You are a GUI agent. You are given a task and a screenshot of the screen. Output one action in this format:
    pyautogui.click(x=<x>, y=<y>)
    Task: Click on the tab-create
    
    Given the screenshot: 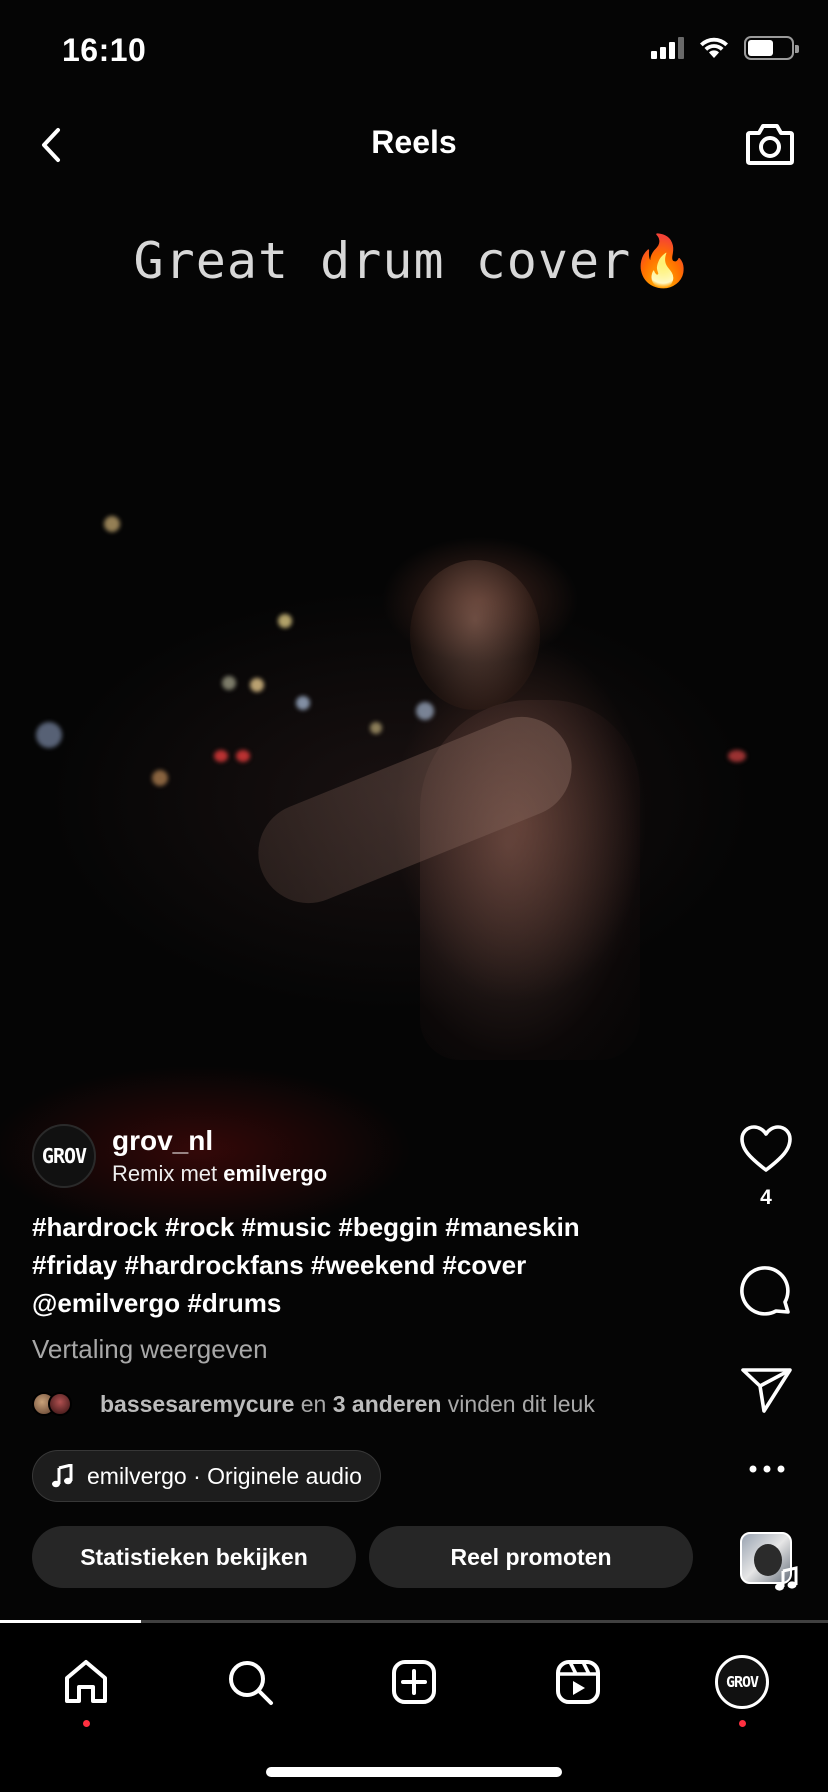 What is the action you would take?
    pyautogui.click(x=414, y=1682)
    